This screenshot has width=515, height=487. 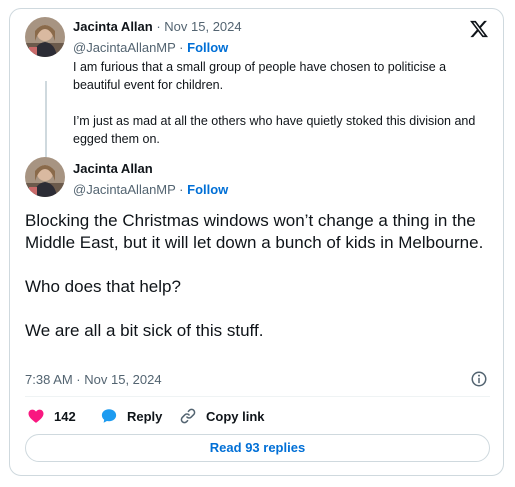 I want to click on quoted-handle: @JacintaAllanMP, so click(x=124, y=47).